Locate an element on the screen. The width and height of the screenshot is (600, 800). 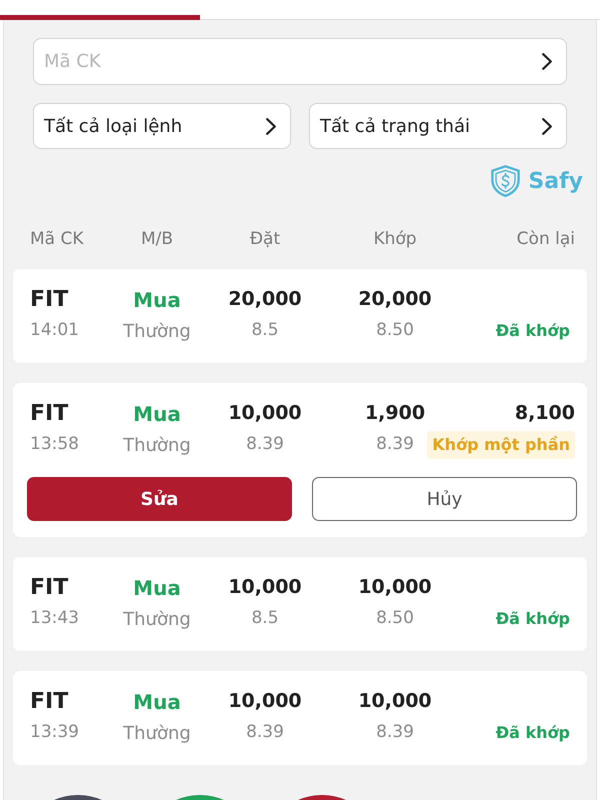
column-header: Khớp is located at coordinates (395, 240).